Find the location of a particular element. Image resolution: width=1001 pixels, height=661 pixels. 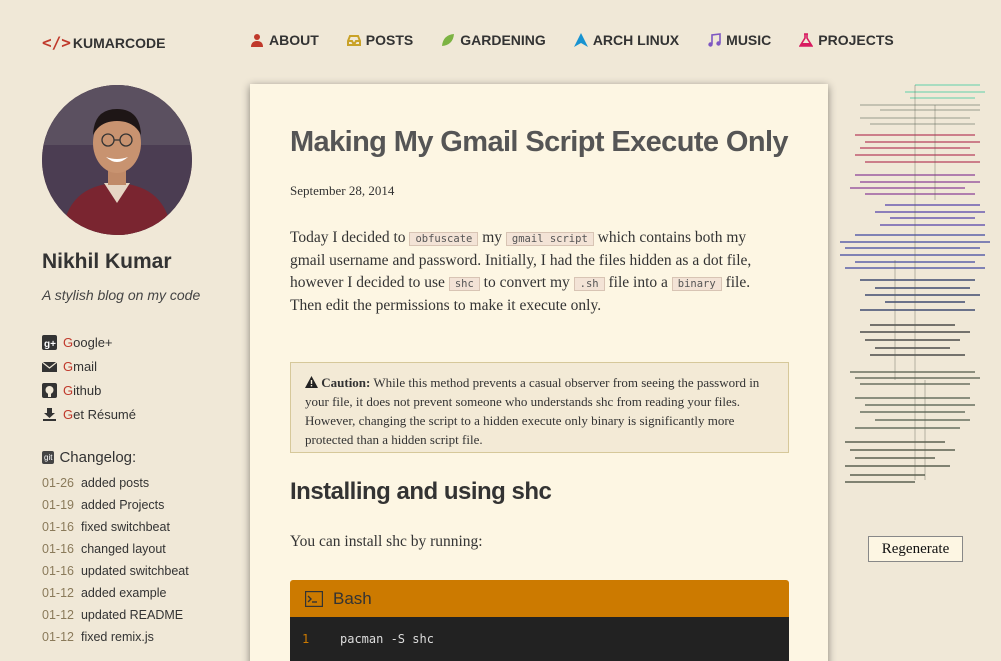

inline-code: shc is located at coordinates (464, 284).